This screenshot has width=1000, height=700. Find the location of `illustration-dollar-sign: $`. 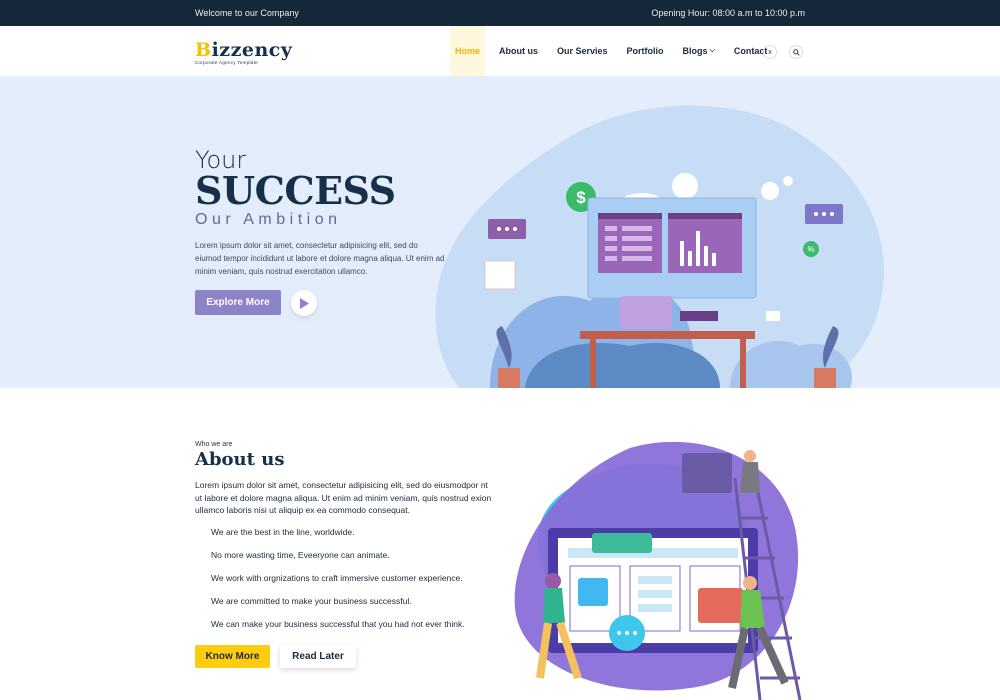

illustration-dollar-sign: $ is located at coordinates (581, 197).